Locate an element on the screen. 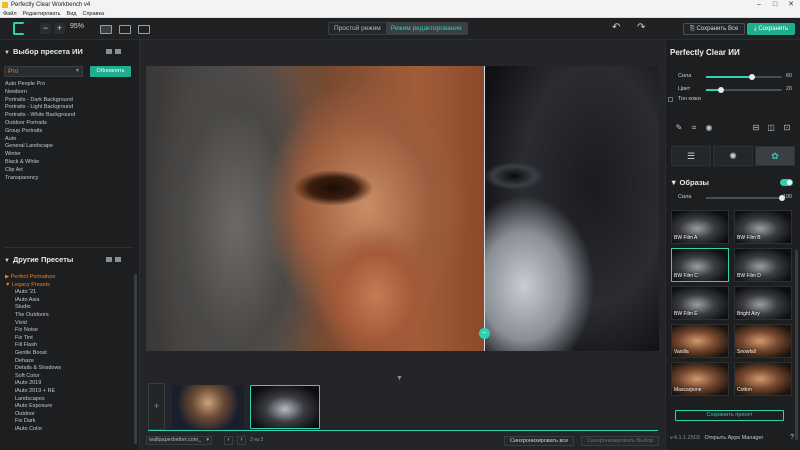 This screenshot has height=450, width=800. save-preset-button: Сохранить пресет is located at coordinates (729, 415).